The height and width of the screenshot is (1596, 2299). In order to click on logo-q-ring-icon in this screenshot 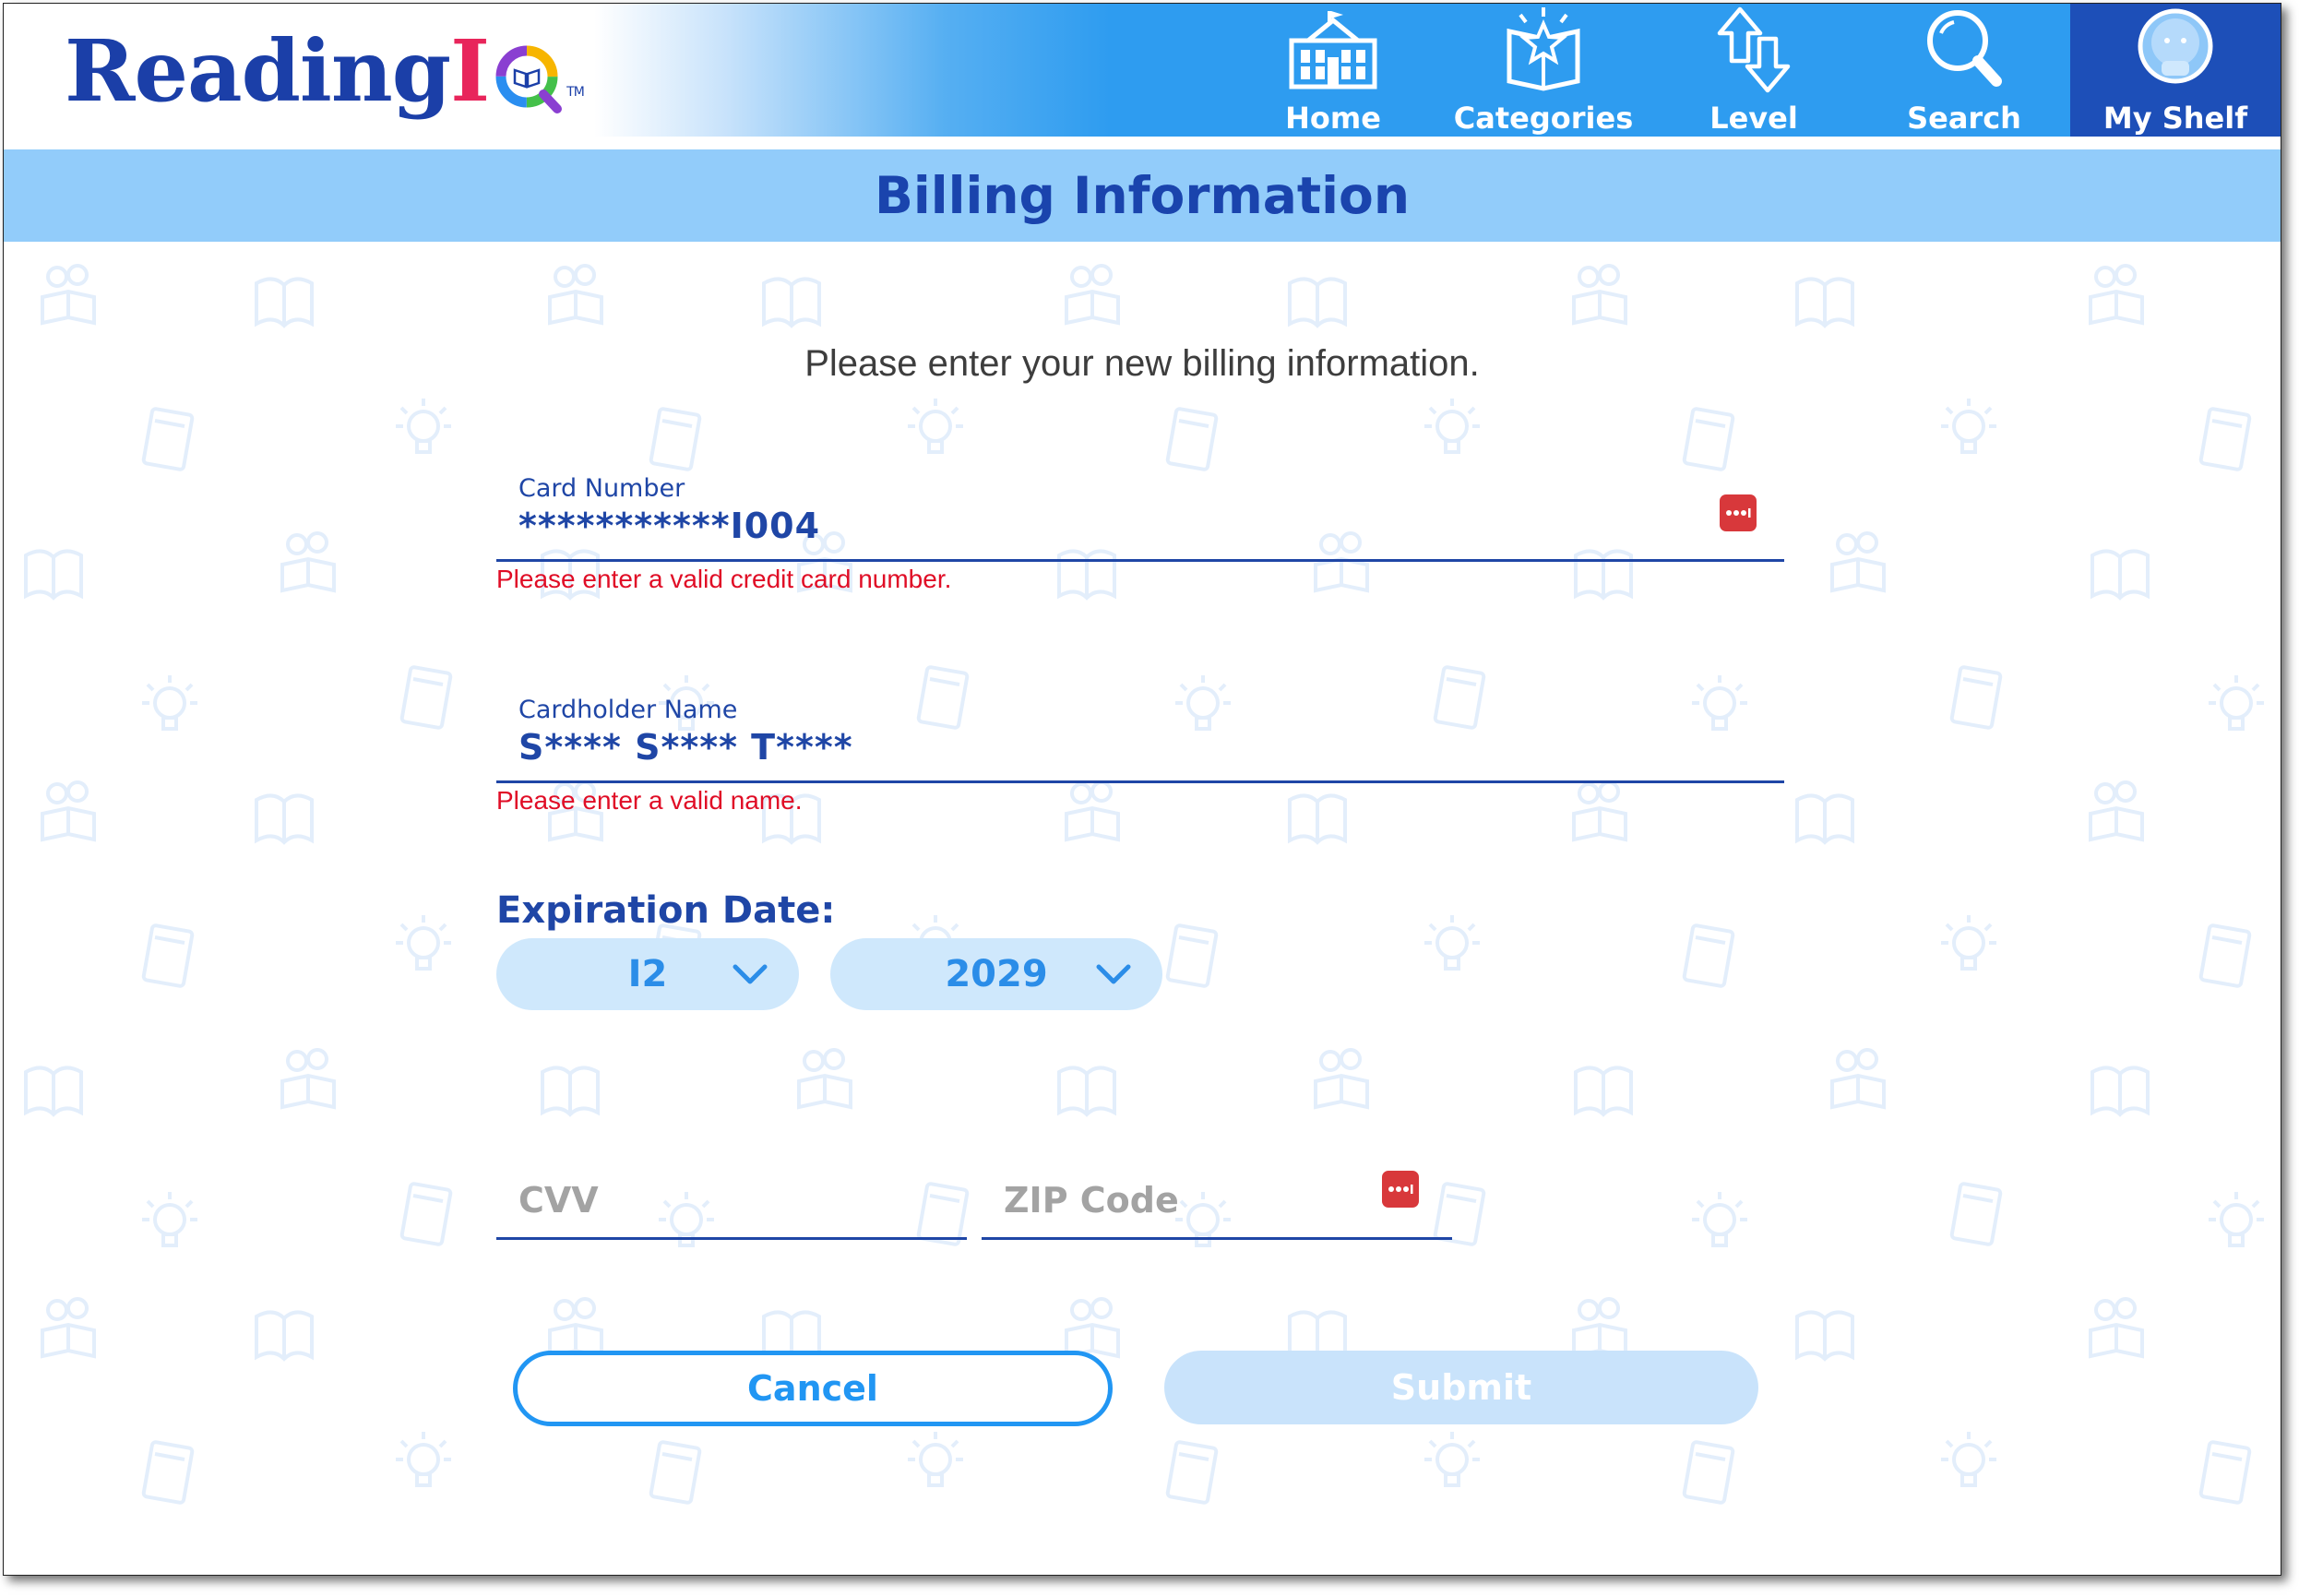, I will do `click(529, 74)`.